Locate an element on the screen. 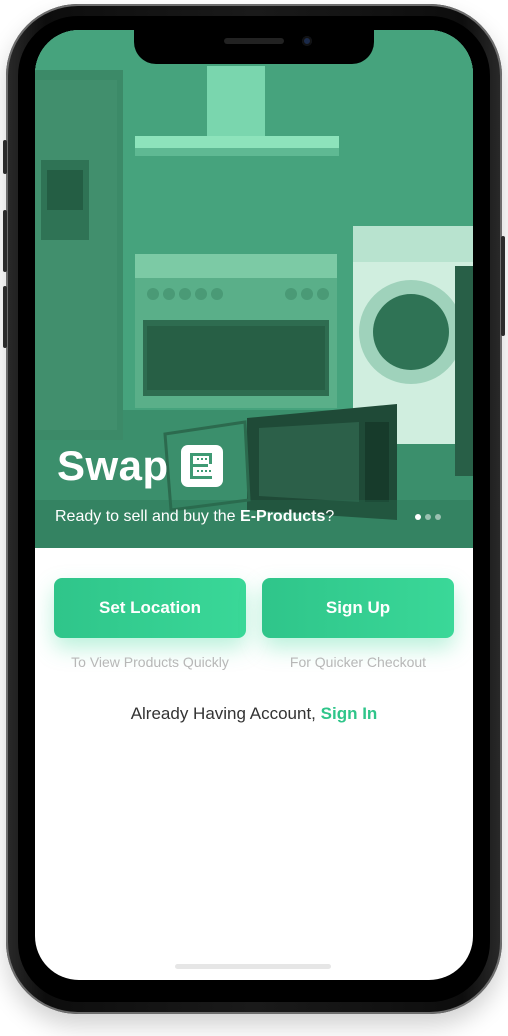  set-location-hint: To View Products Quickly is located at coordinates (150, 662).